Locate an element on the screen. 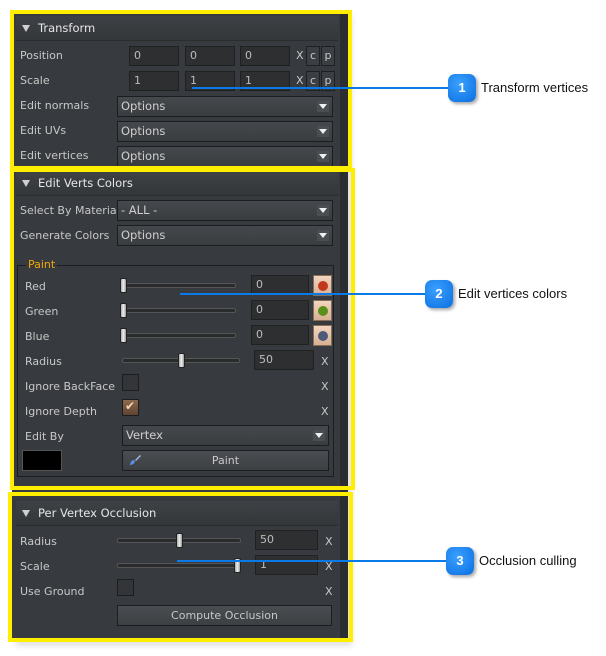 The height and width of the screenshot is (656, 606). dropdown-value: - ALL - is located at coordinates (139, 210).